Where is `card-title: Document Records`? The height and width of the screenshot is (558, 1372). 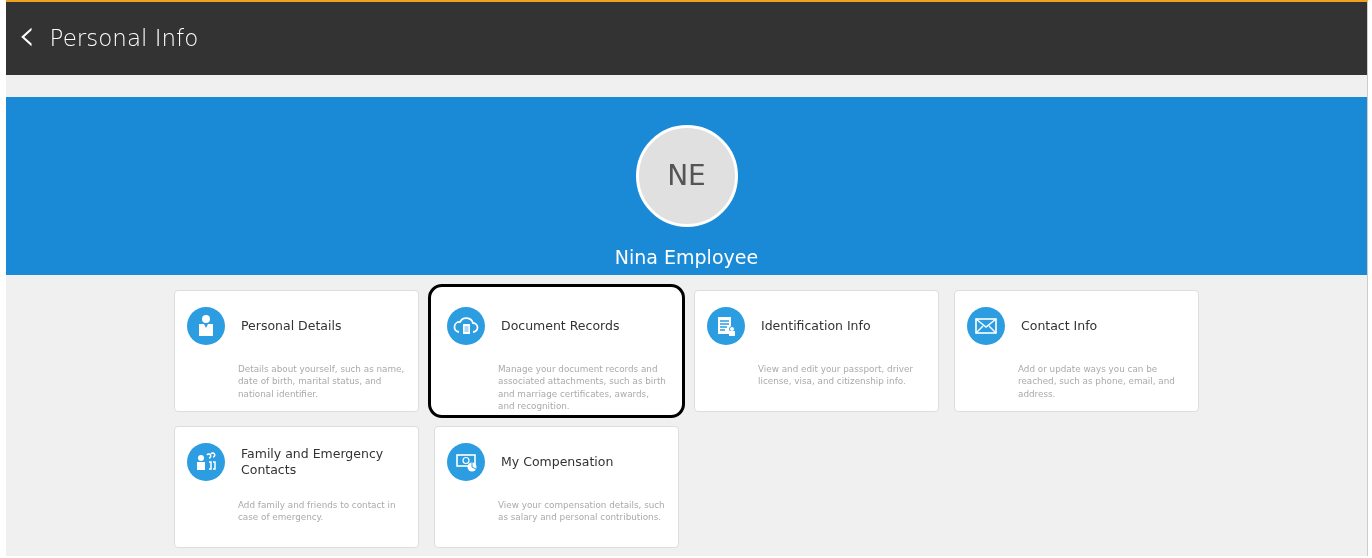
card-title: Document Records is located at coordinates (560, 326).